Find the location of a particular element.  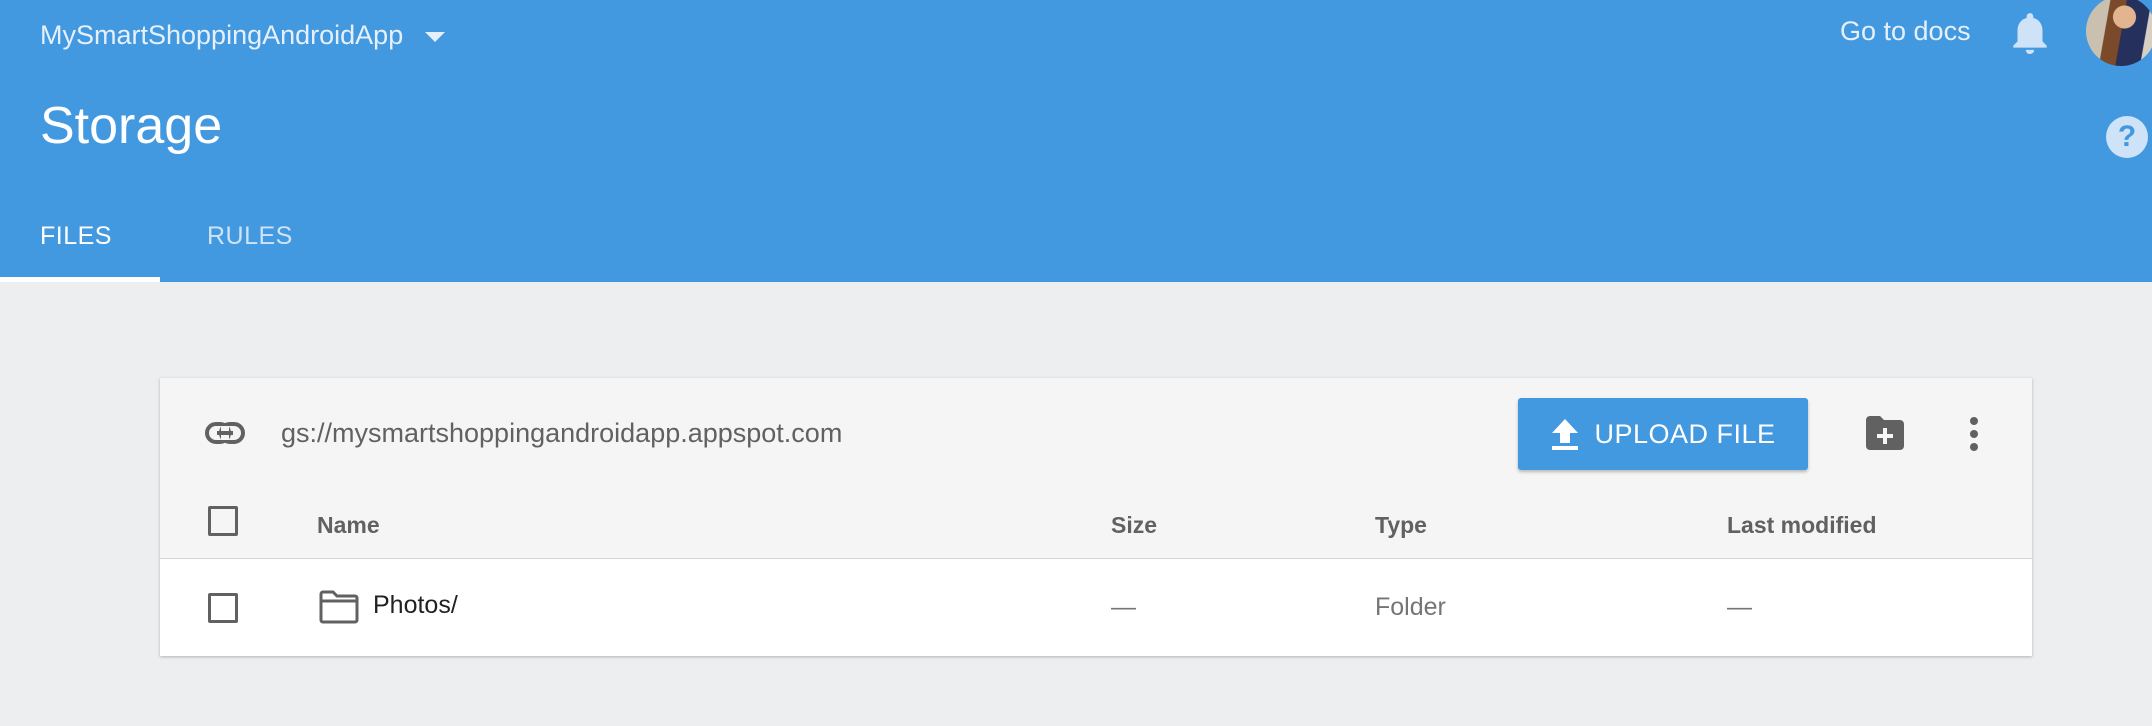

column-header-size: Size is located at coordinates (1134, 525).